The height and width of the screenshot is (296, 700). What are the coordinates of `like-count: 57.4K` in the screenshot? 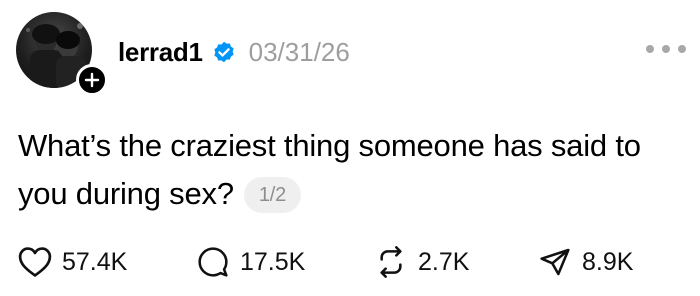 It's located at (95, 261).